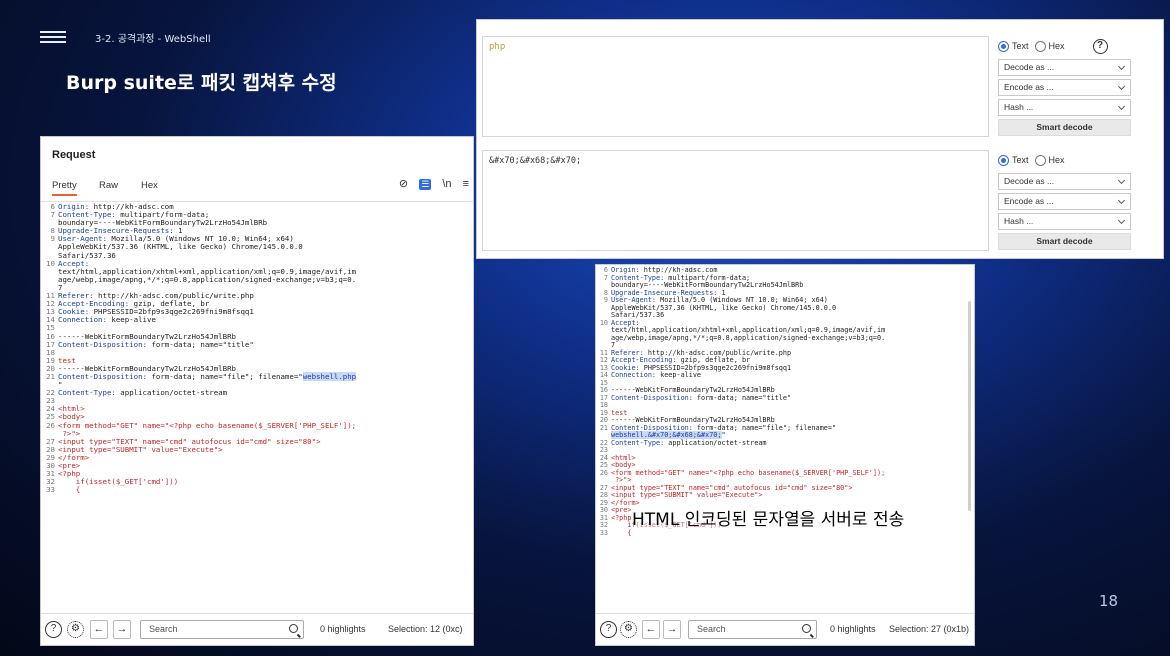 This screenshot has width=1170, height=656. Describe the element at coordinates (74, 155) in the screenshot. I see `request-title: Request` at that location.